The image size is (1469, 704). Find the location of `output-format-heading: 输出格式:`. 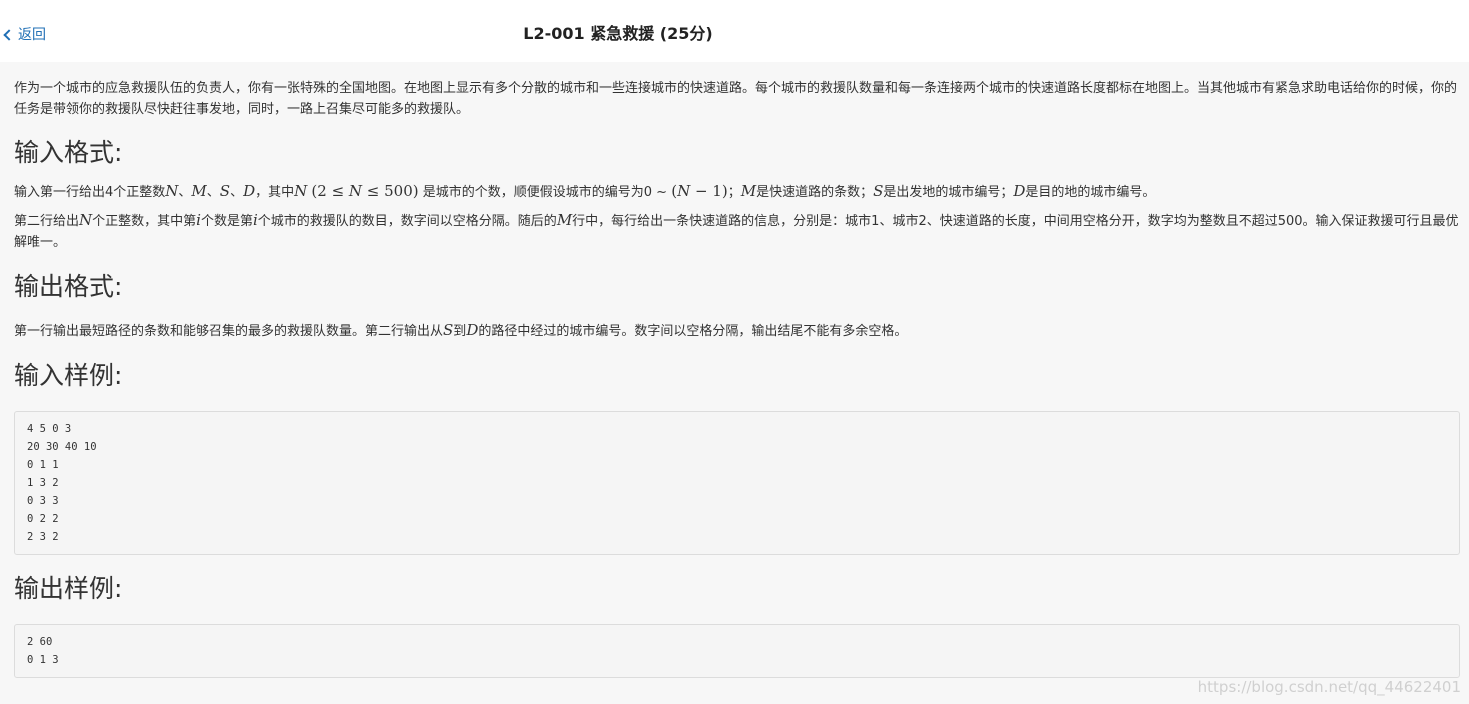

output-format-heading: 输出格式: is located at coordinates (68, 286).